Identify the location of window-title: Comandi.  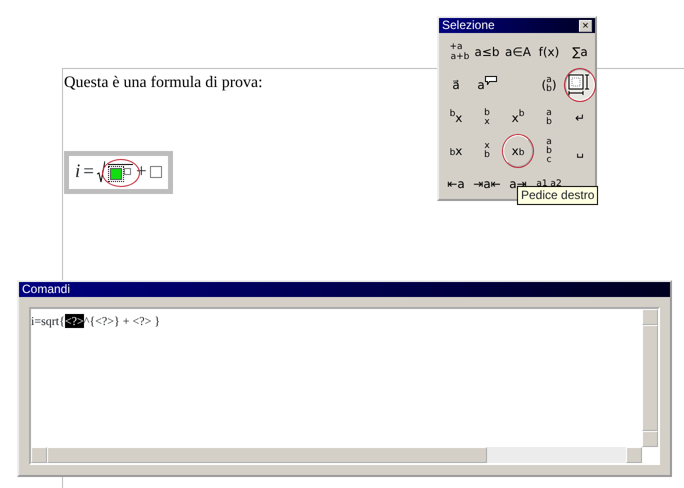
(46, 289).